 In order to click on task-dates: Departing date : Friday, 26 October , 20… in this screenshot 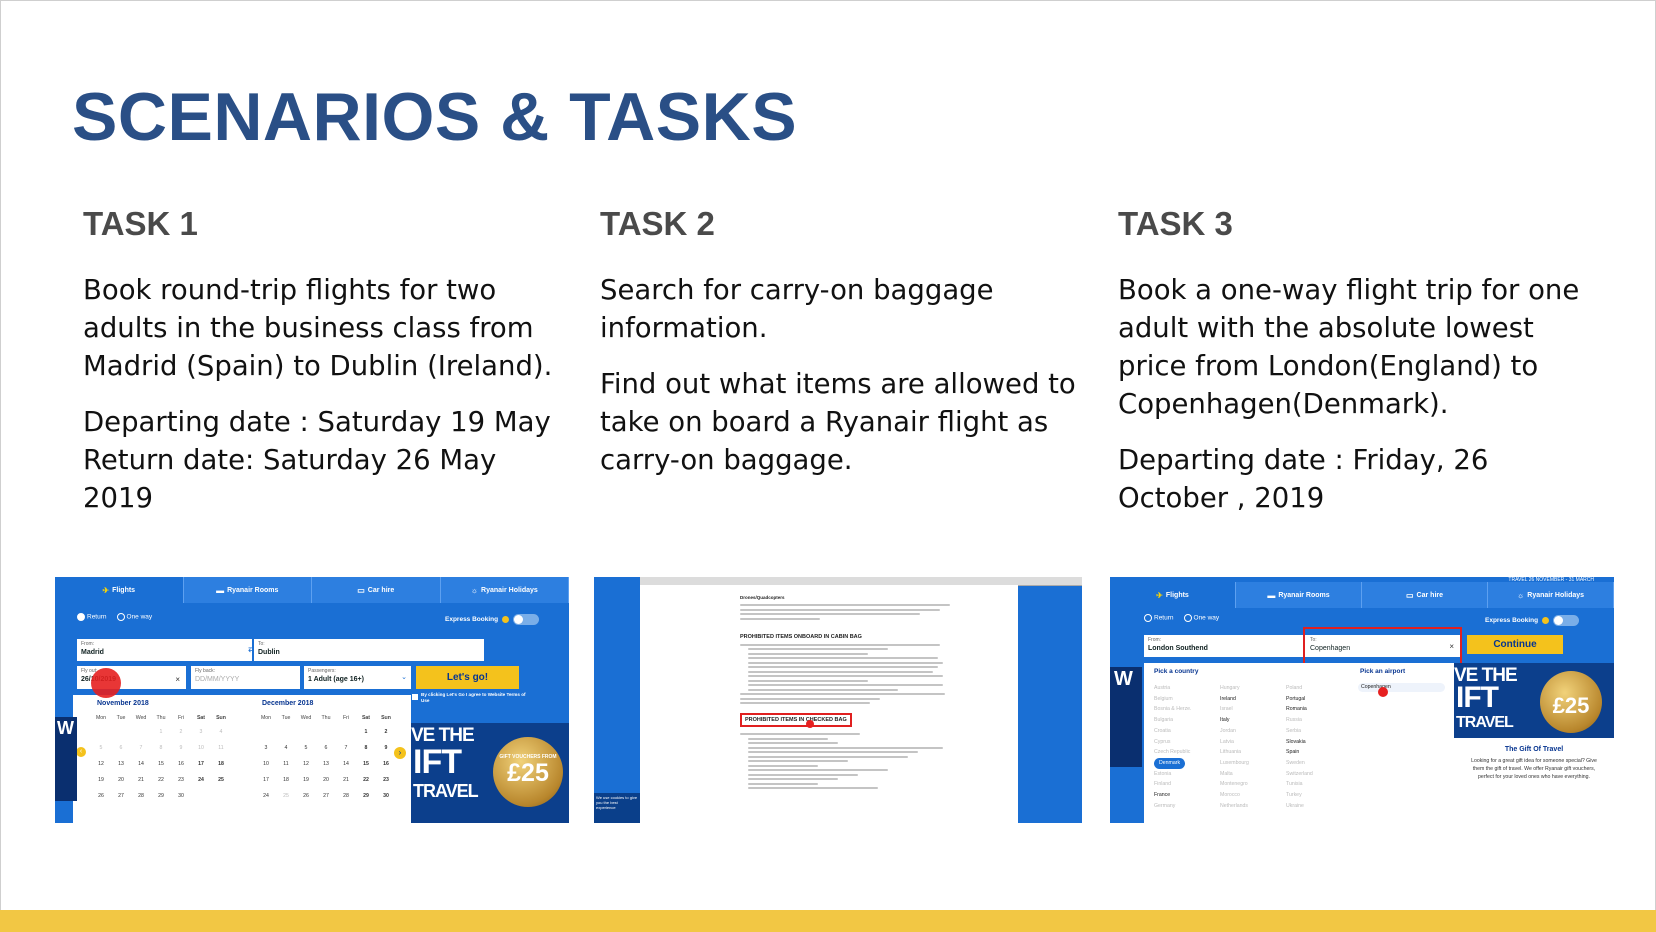, I will do `click(1303, 479)`.